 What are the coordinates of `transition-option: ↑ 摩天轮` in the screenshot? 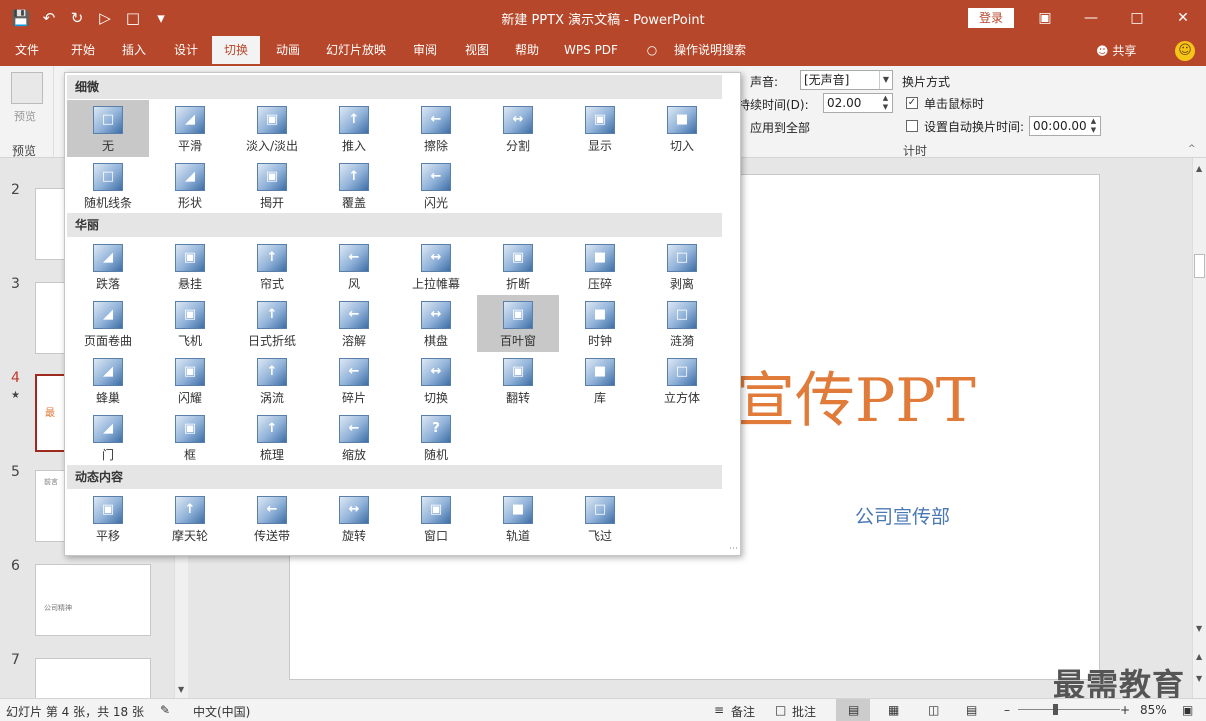 It's located at (190, 518).